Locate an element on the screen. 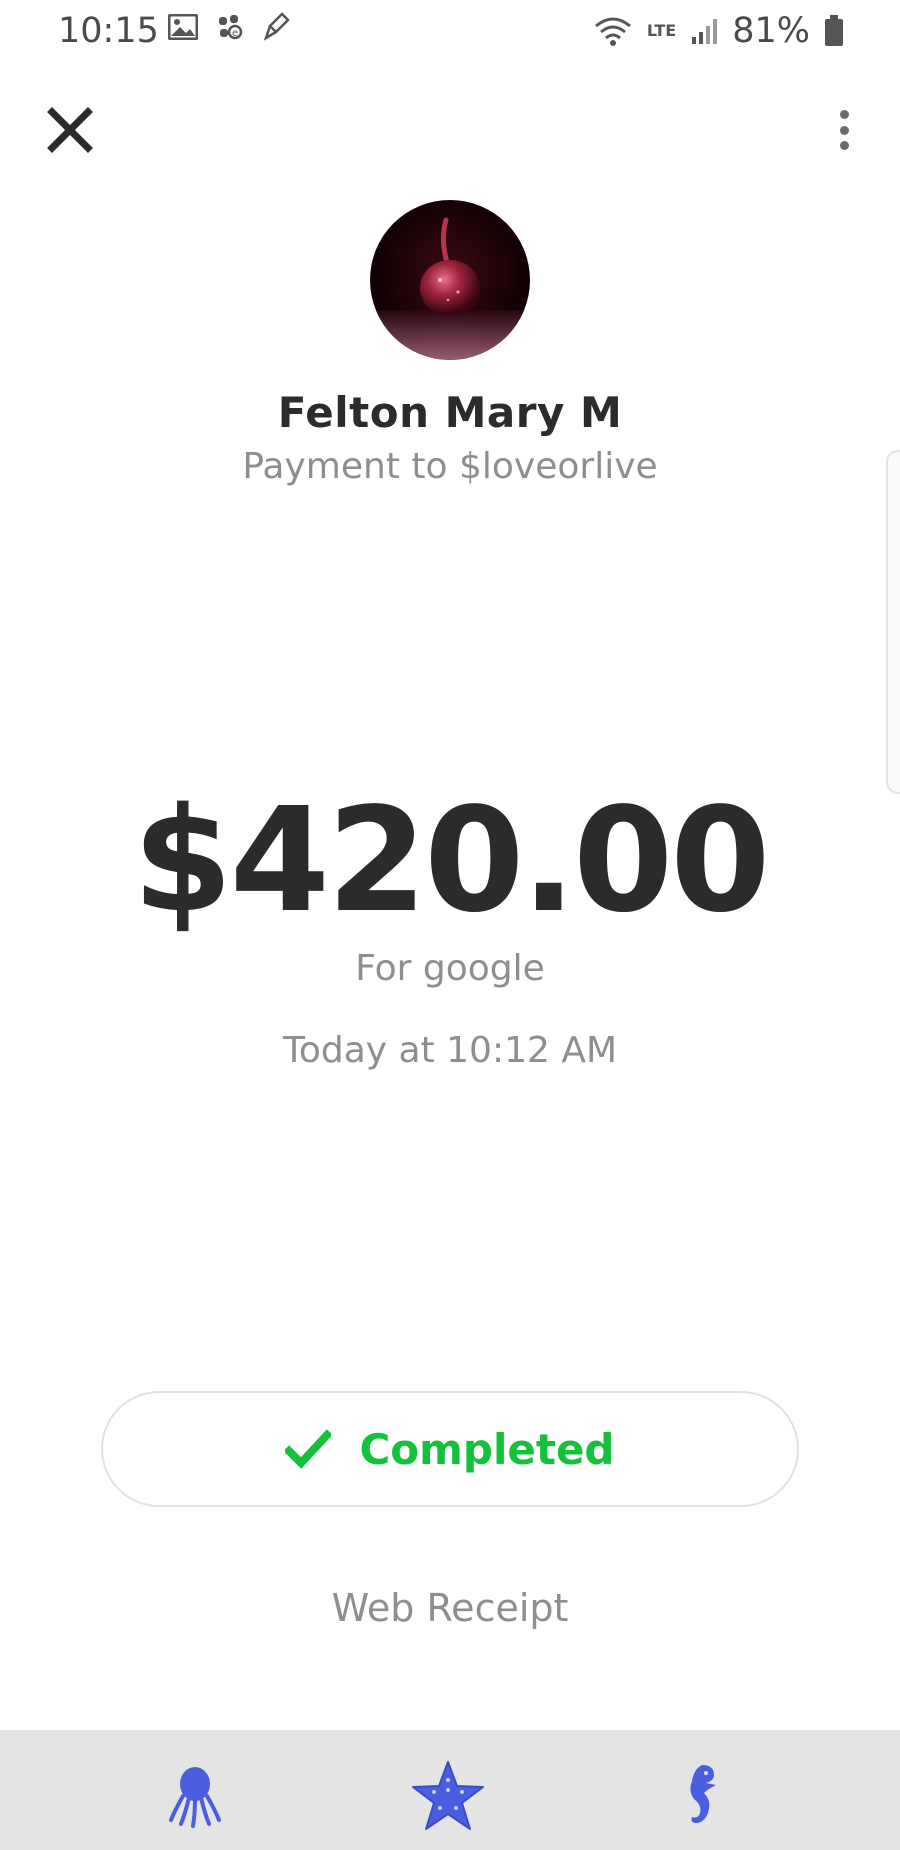 Image resolution: width=900 pixels, height=1850 pixels. cherry-avatar is located at coordinates (450, 288).